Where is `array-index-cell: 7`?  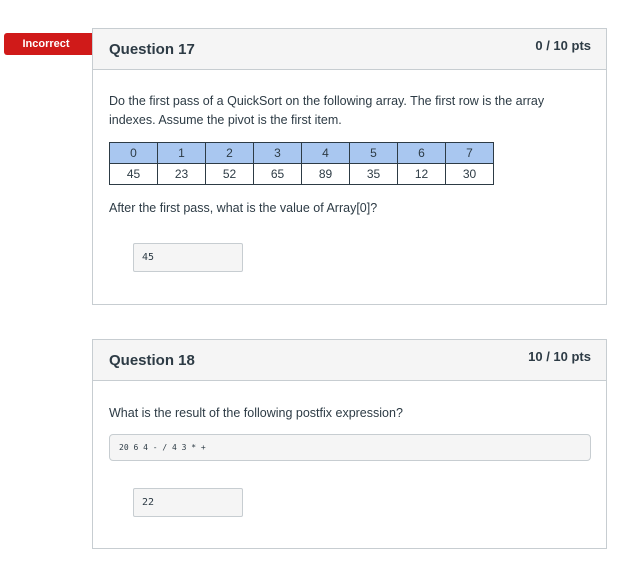
array-index-cell: 7 is located at coordinates (469, 153).